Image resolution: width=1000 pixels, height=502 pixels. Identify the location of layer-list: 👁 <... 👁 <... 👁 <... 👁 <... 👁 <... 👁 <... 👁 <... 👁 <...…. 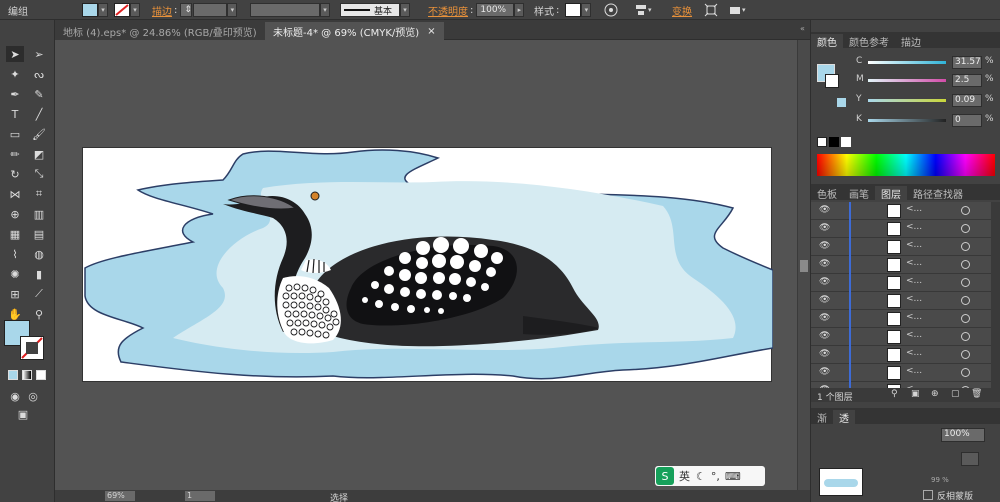
(901, 295).